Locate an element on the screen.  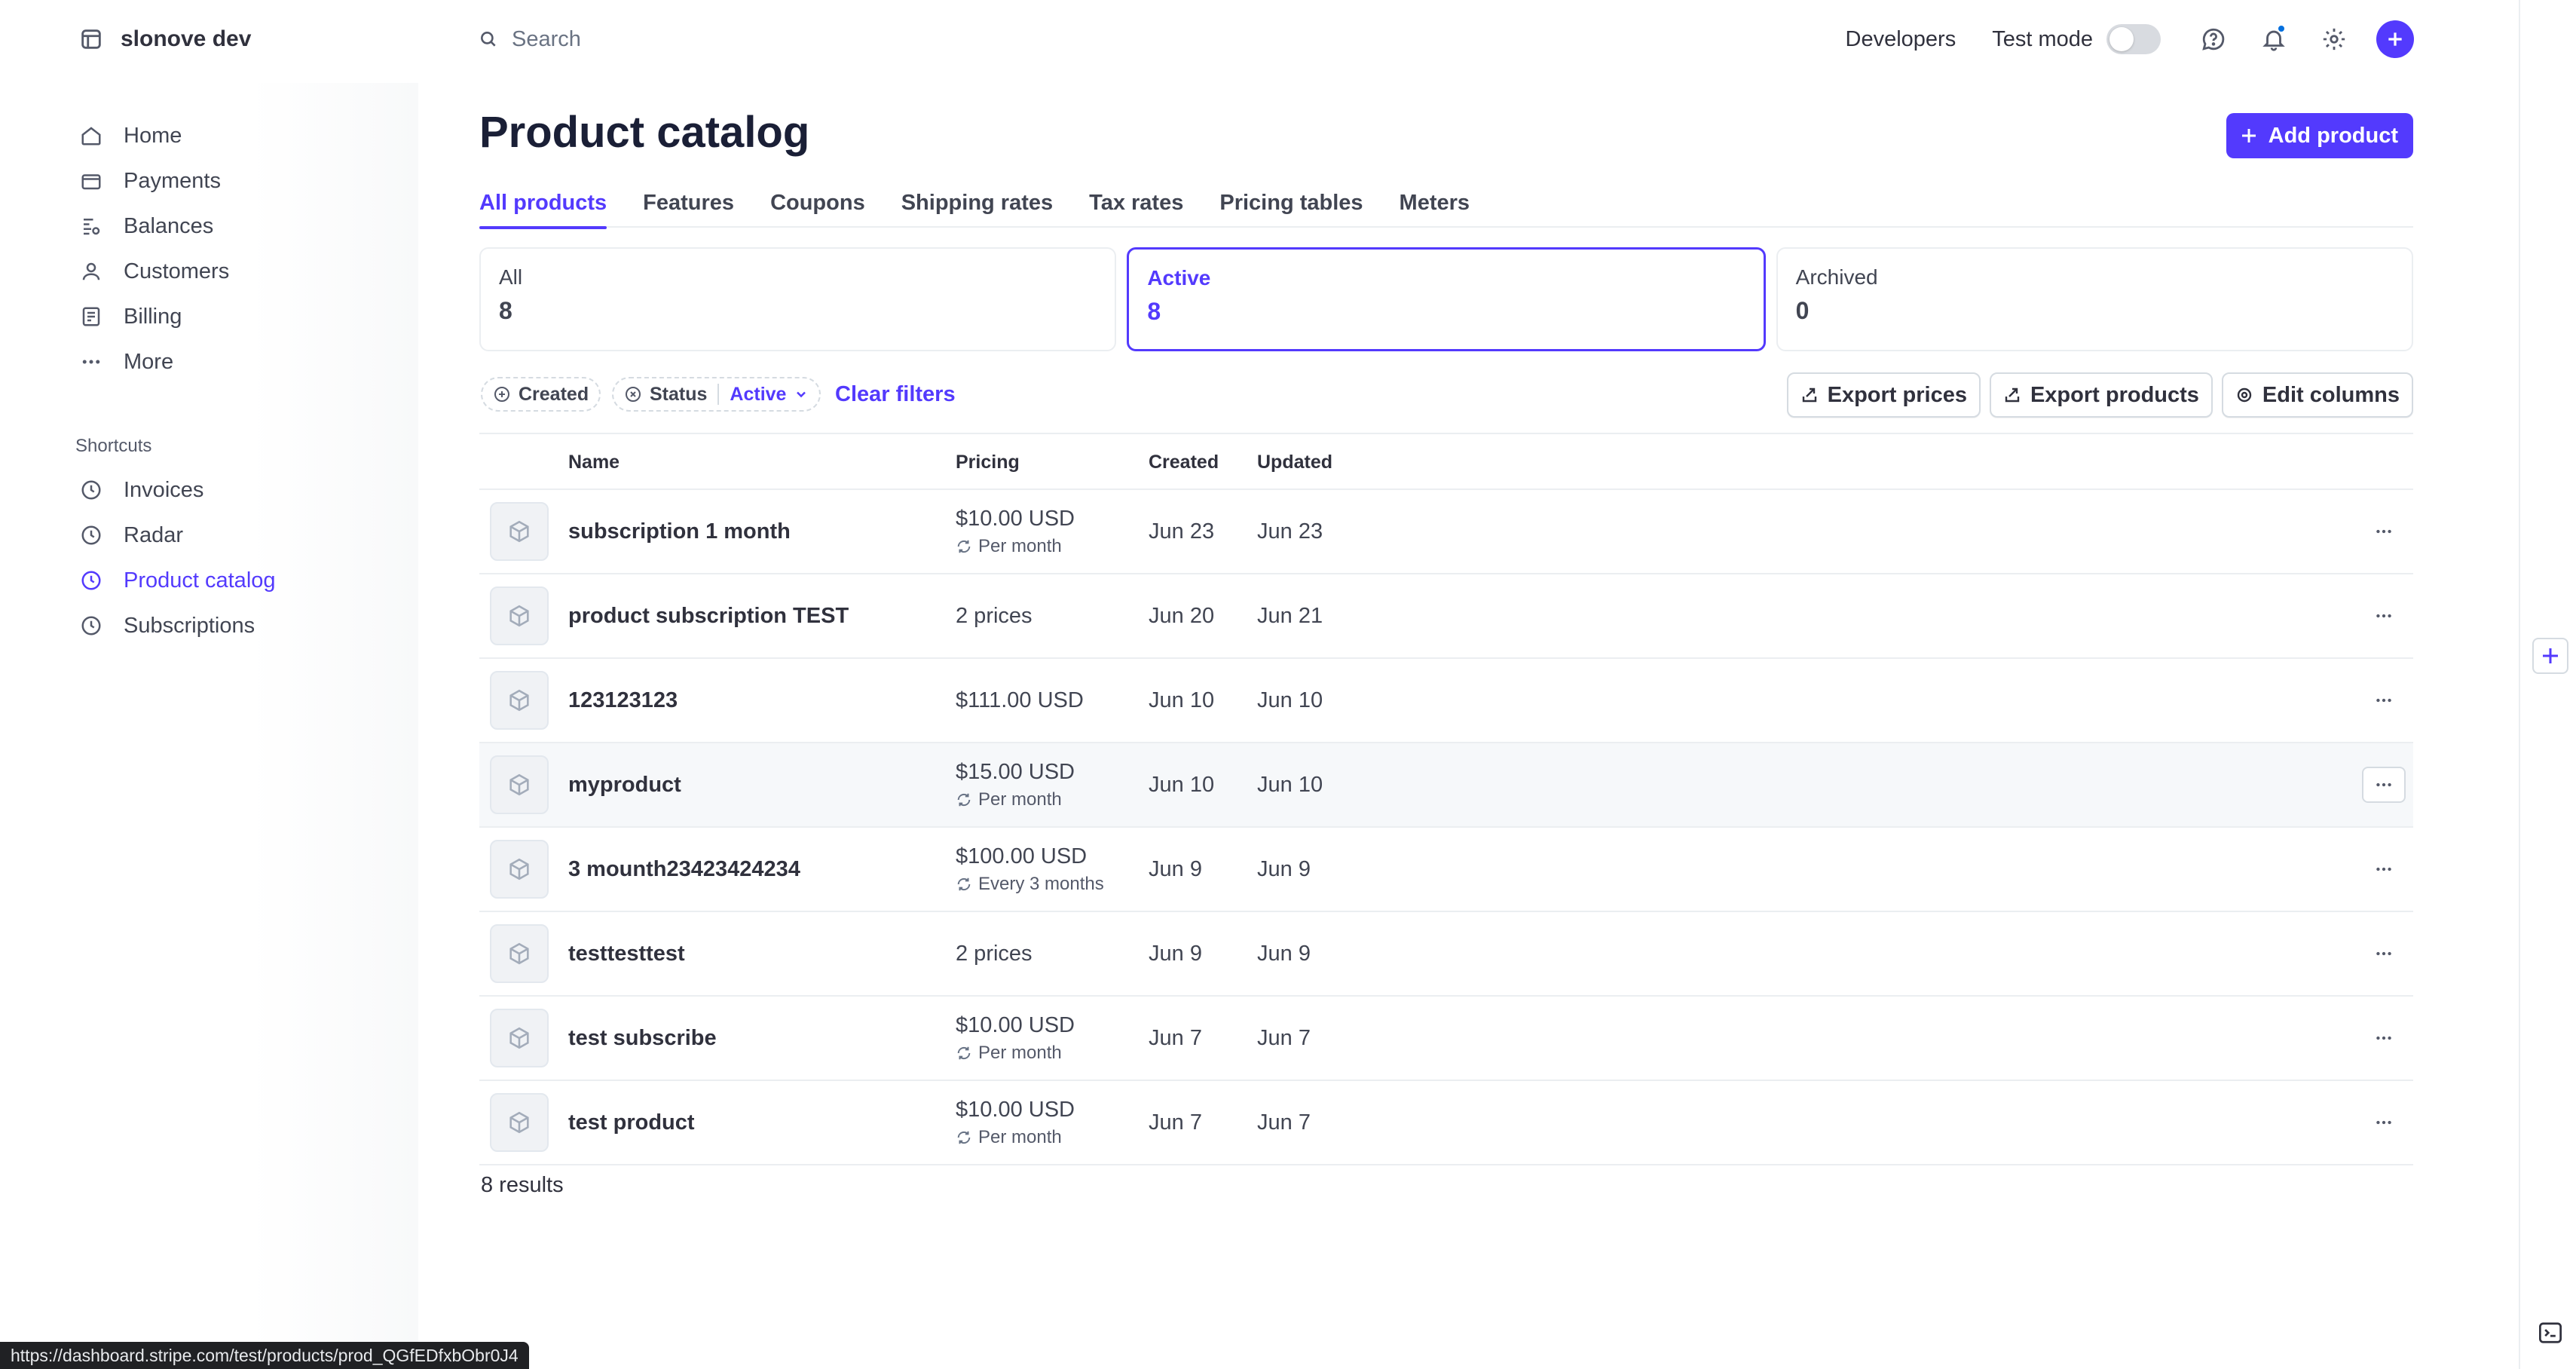
search-input: Search is located at coordinates (530, 39).